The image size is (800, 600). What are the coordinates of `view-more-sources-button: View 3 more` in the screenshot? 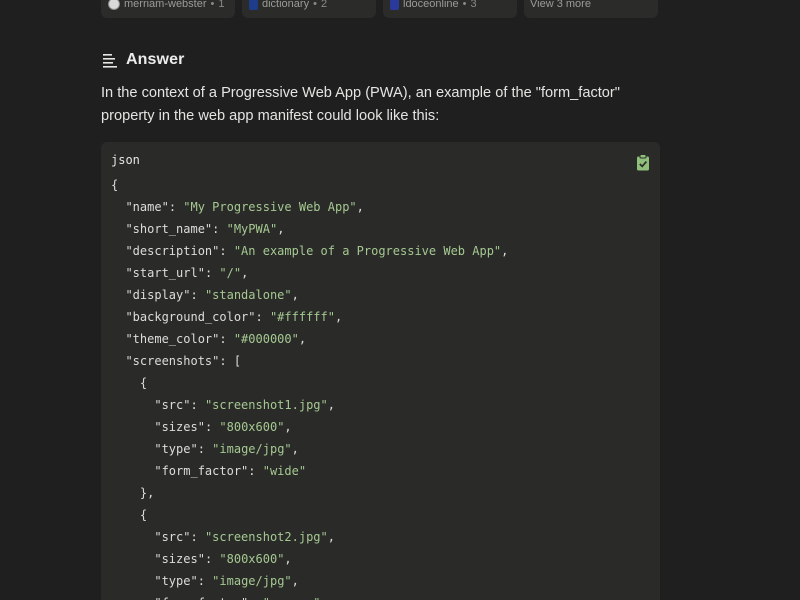 It's located at (591, 9).